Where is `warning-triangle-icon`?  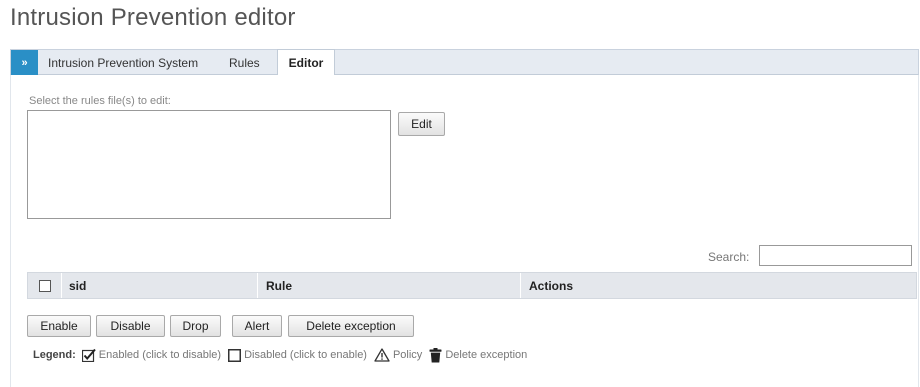 warning-triangle-icon is located at coordinates (382, 355).